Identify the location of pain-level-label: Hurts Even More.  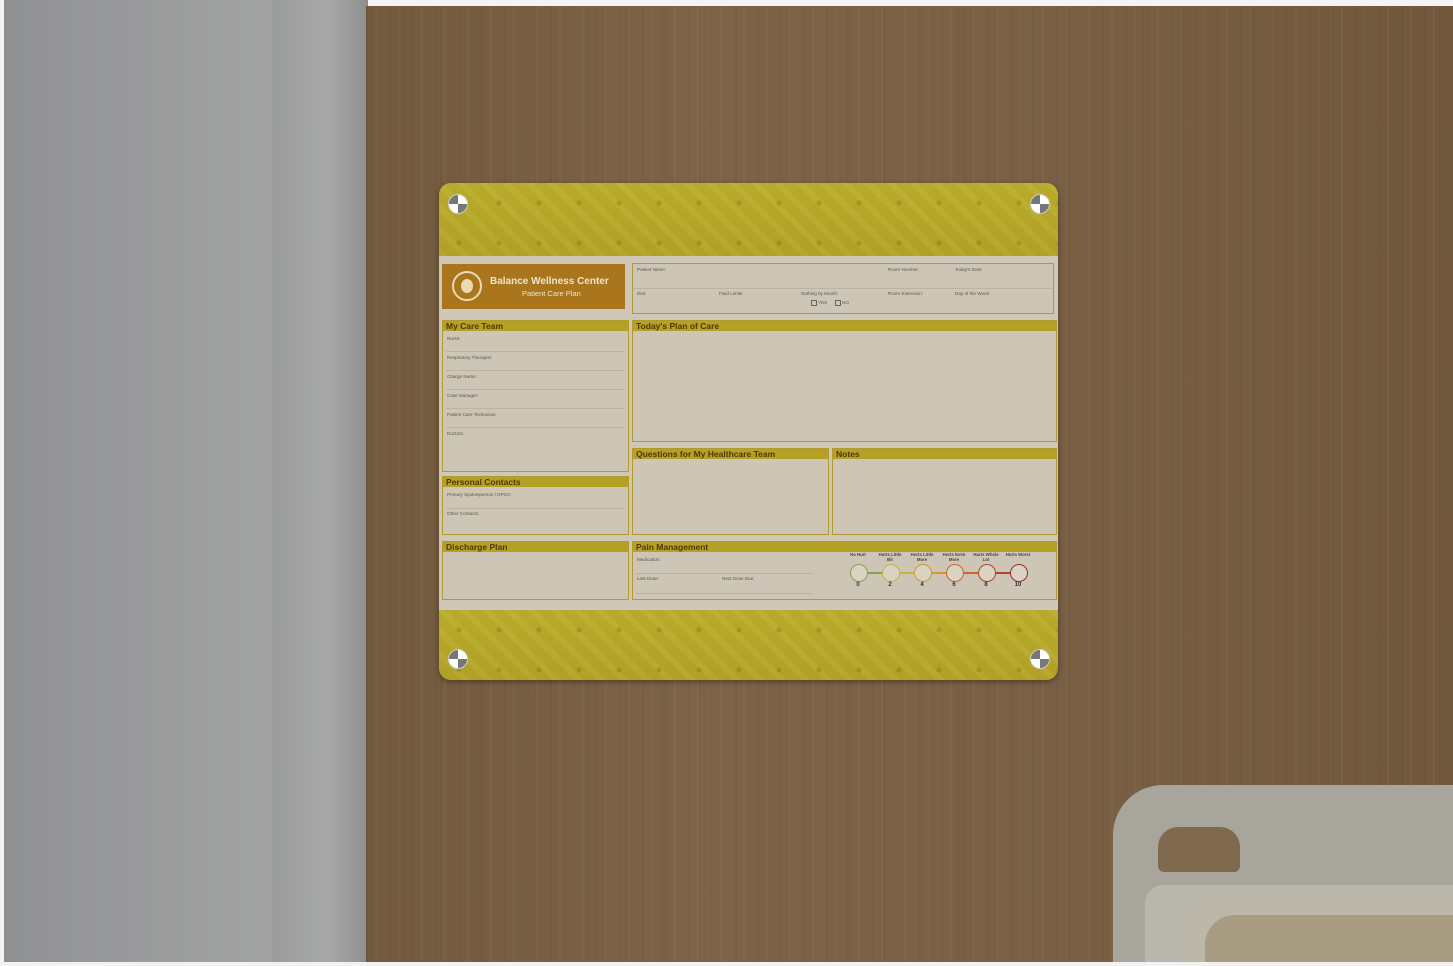
(954, 557).